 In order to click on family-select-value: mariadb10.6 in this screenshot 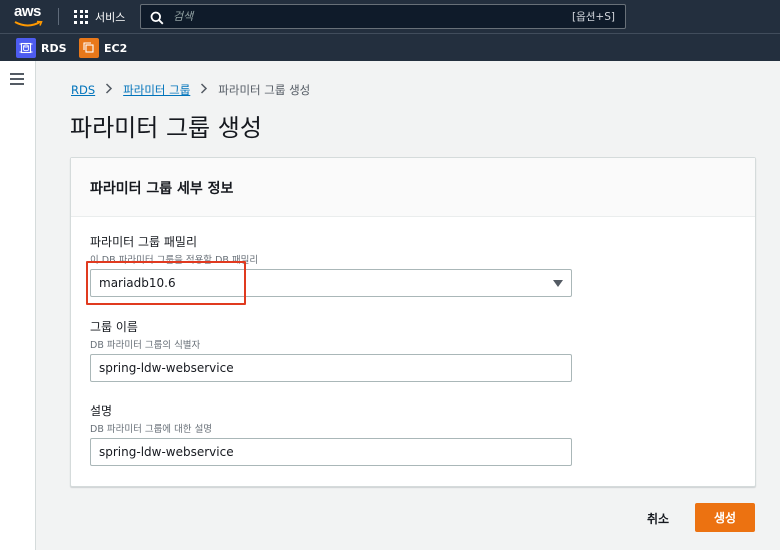, I will do `click(137, 283)`.